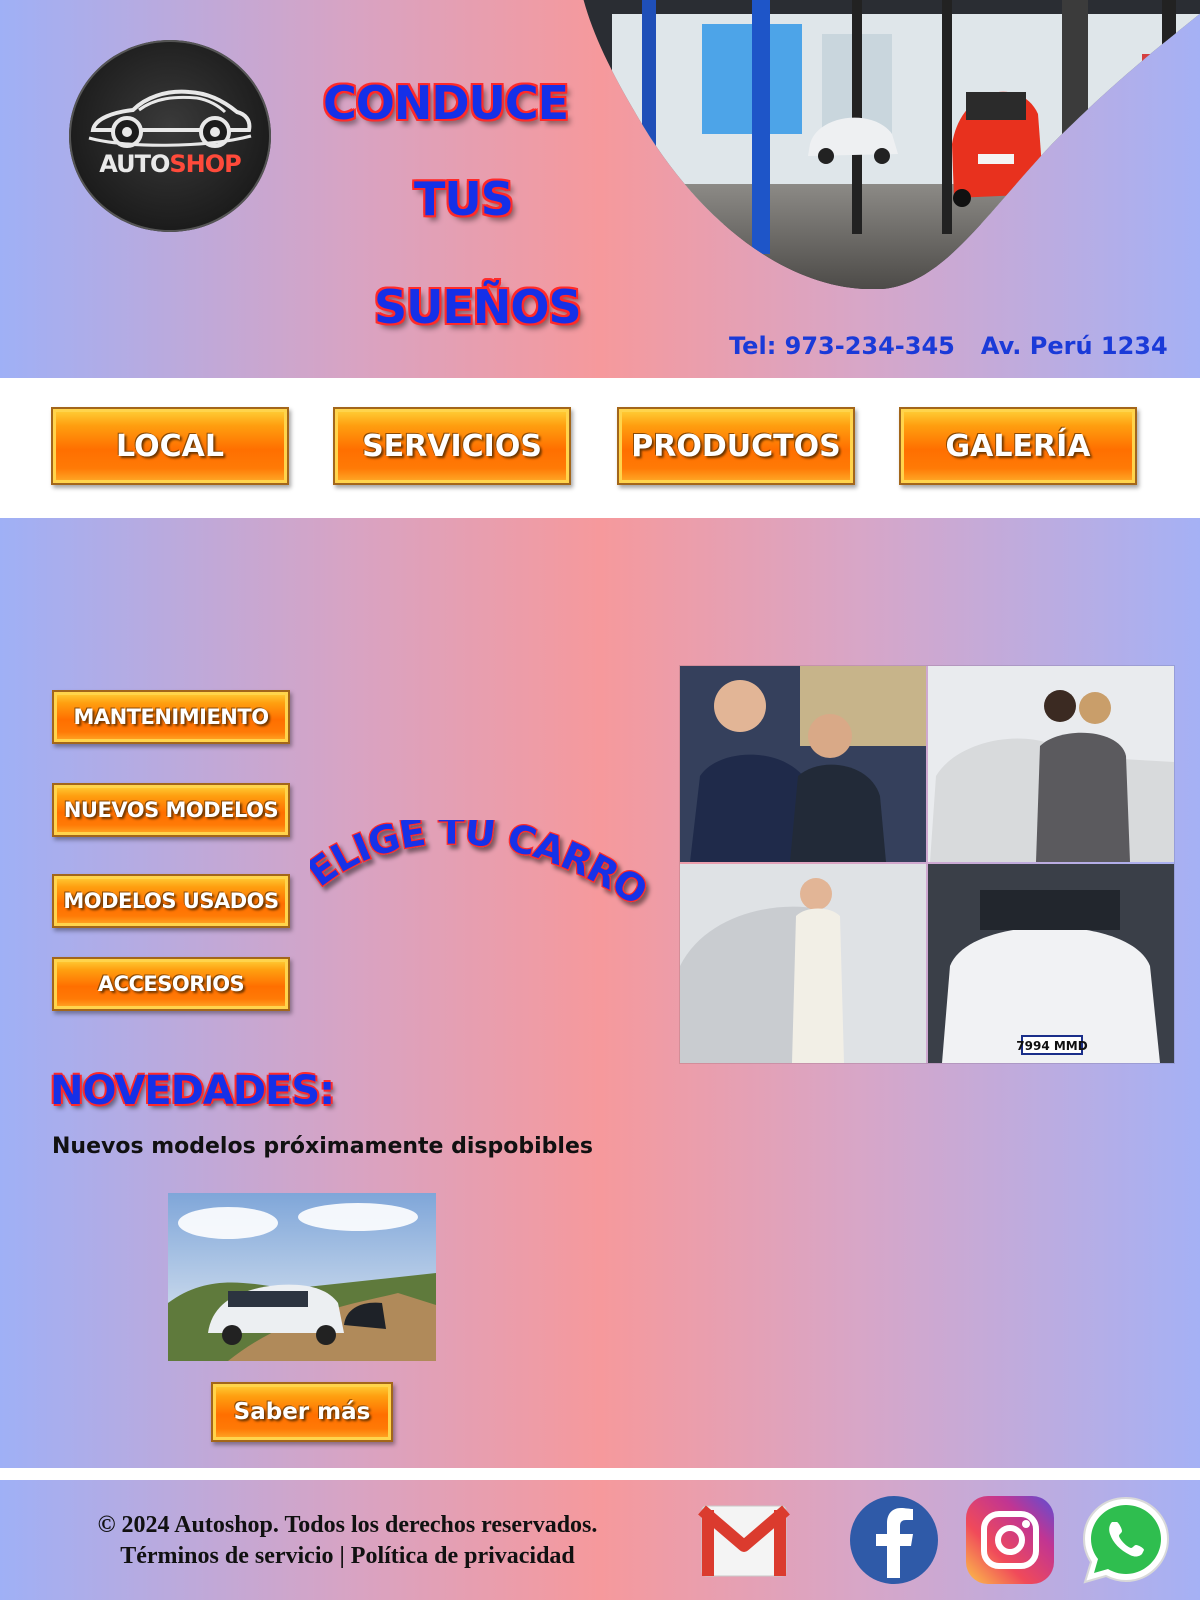  I want to click on footer-divider, so click(600, 1474).